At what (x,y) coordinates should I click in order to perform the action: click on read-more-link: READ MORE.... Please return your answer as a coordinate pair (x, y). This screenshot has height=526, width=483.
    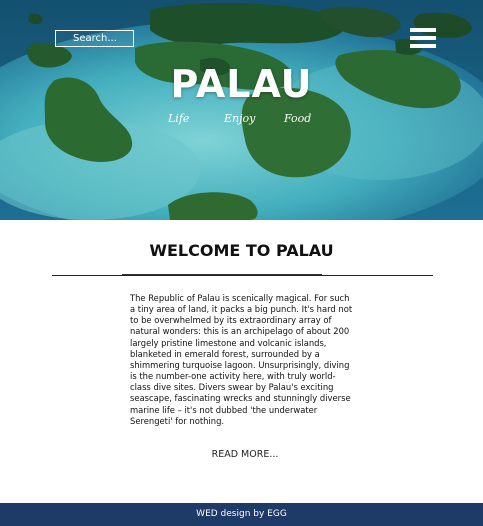
    Looking at the image, I should click on (241, 454).